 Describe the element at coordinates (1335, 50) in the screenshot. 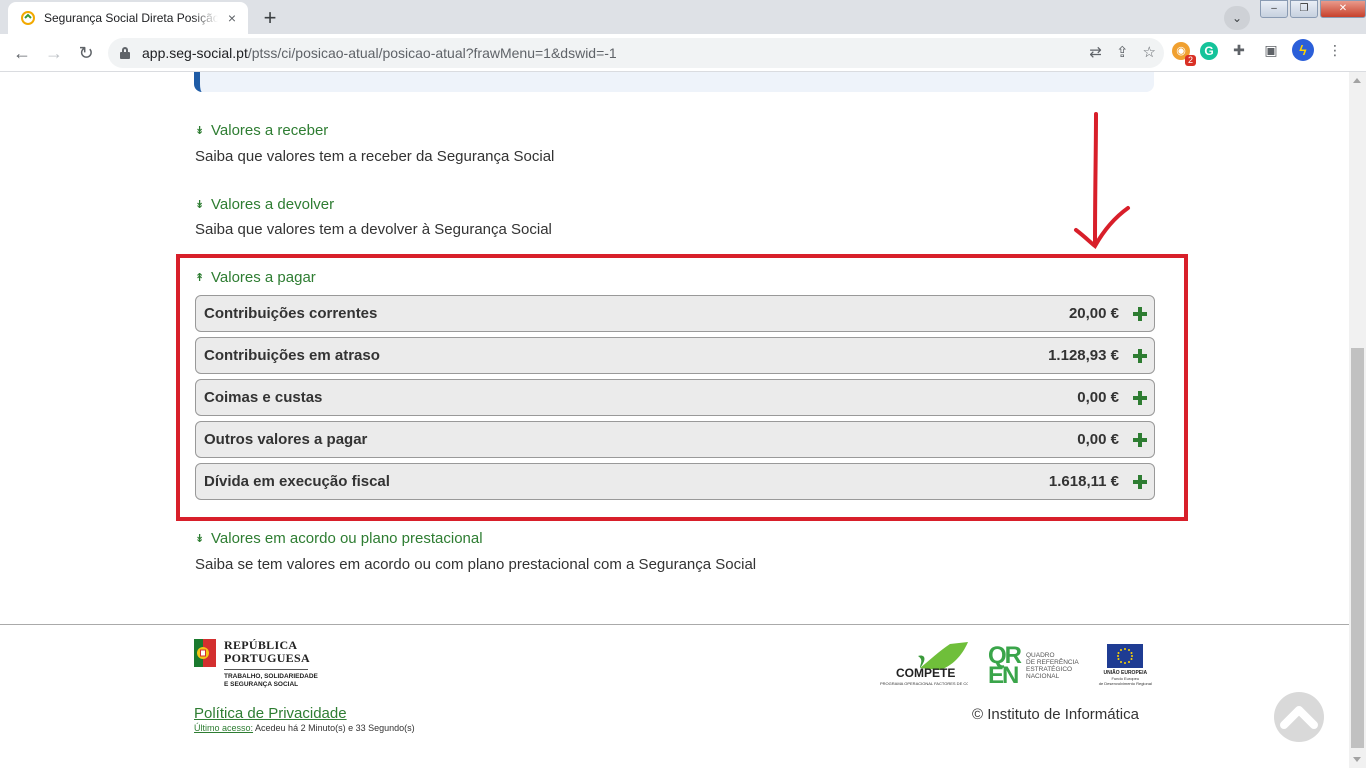

I see `browser-menu-icon: ⋮` at that location.